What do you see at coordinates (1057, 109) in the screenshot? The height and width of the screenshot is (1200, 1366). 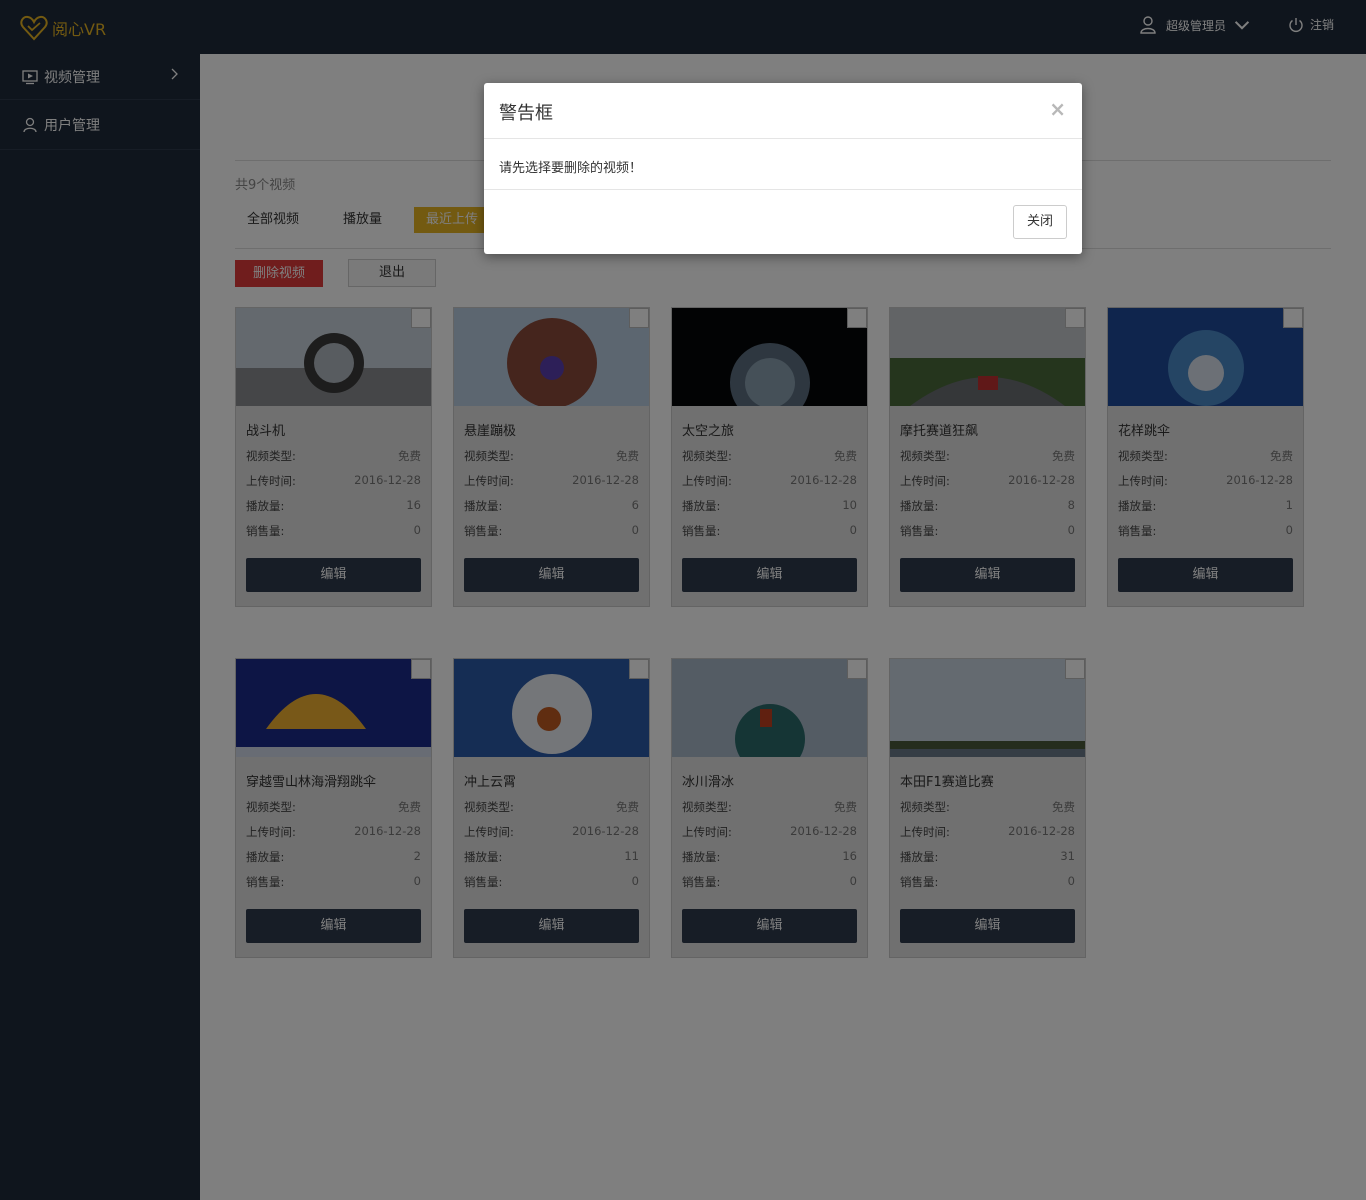 I see `close-icon: ×` at bounding box center [1057, 109].